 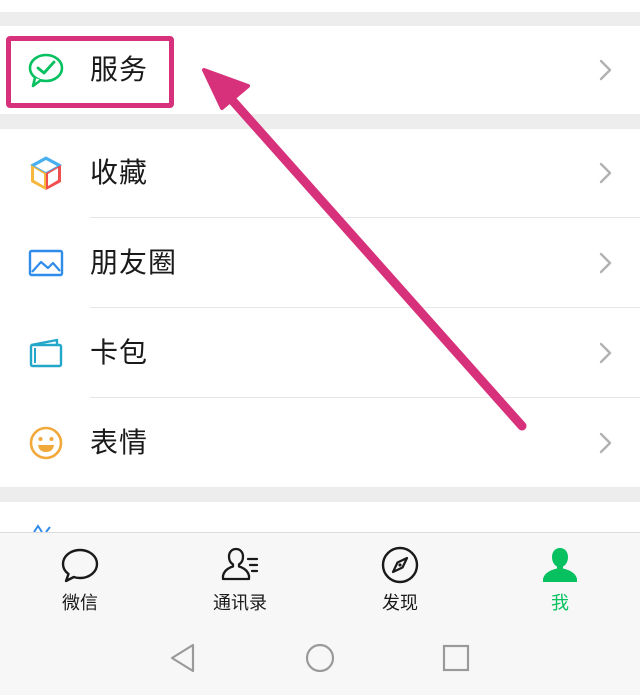 I want to click on cube-icon, so click(x=46, y=173).